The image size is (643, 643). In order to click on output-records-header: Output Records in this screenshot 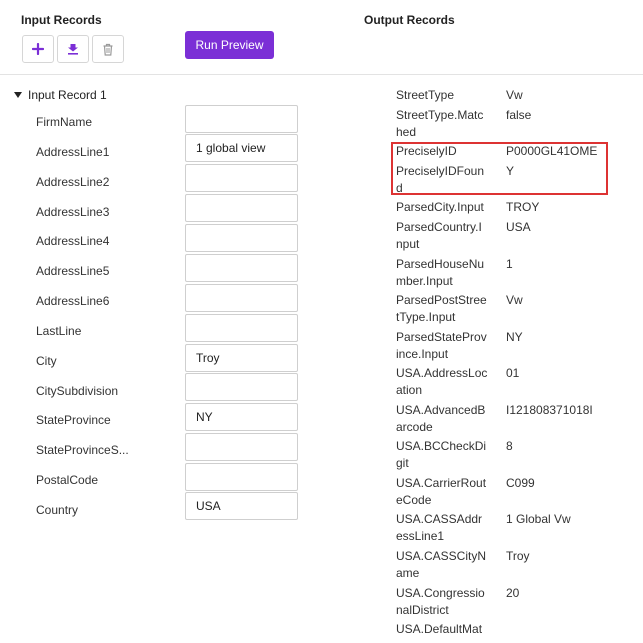, I will do `click(409, 20)`.